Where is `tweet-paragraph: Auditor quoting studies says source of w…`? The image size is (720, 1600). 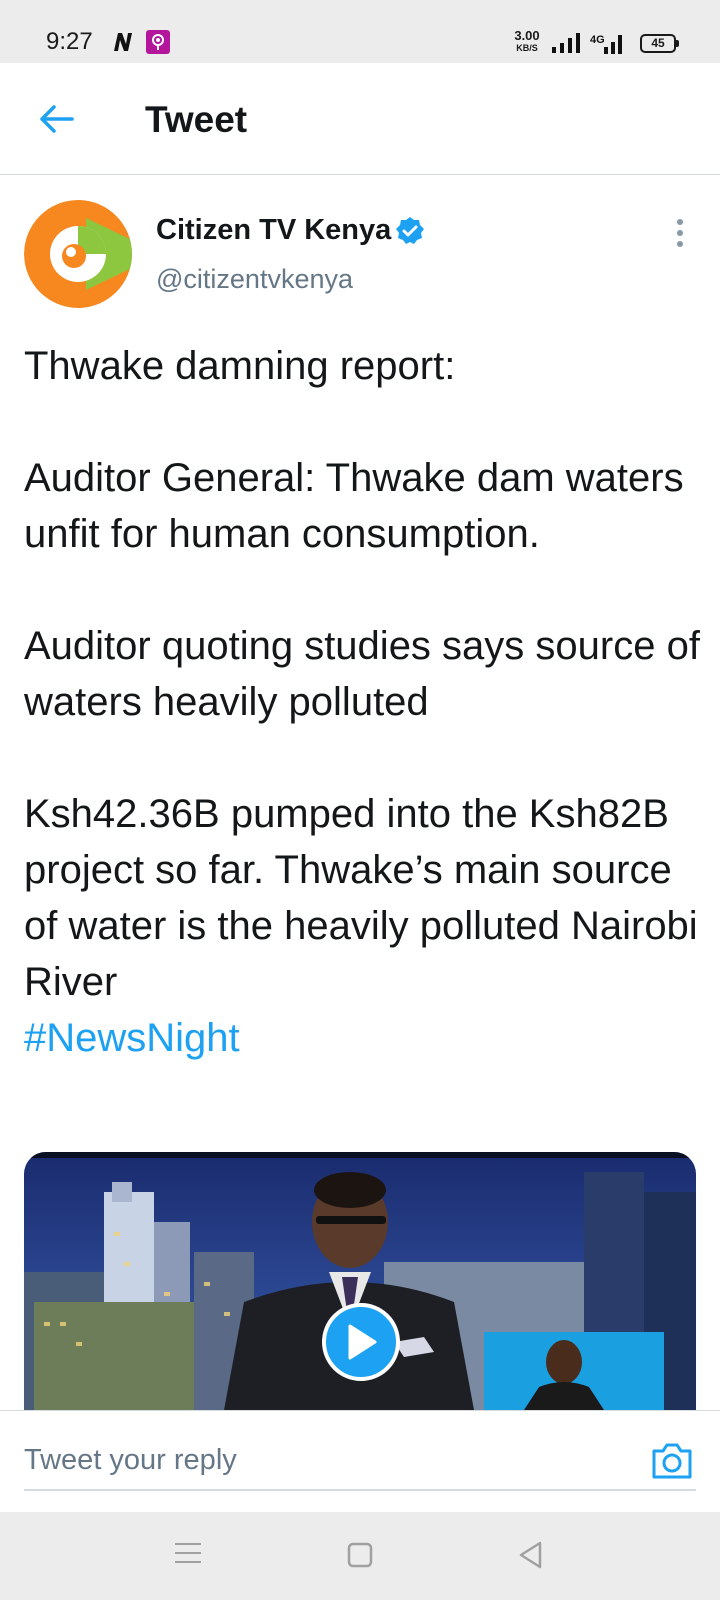
tweet-paragraph: Auditor quoting studies says source of w… is located at coordinates (362, 674).